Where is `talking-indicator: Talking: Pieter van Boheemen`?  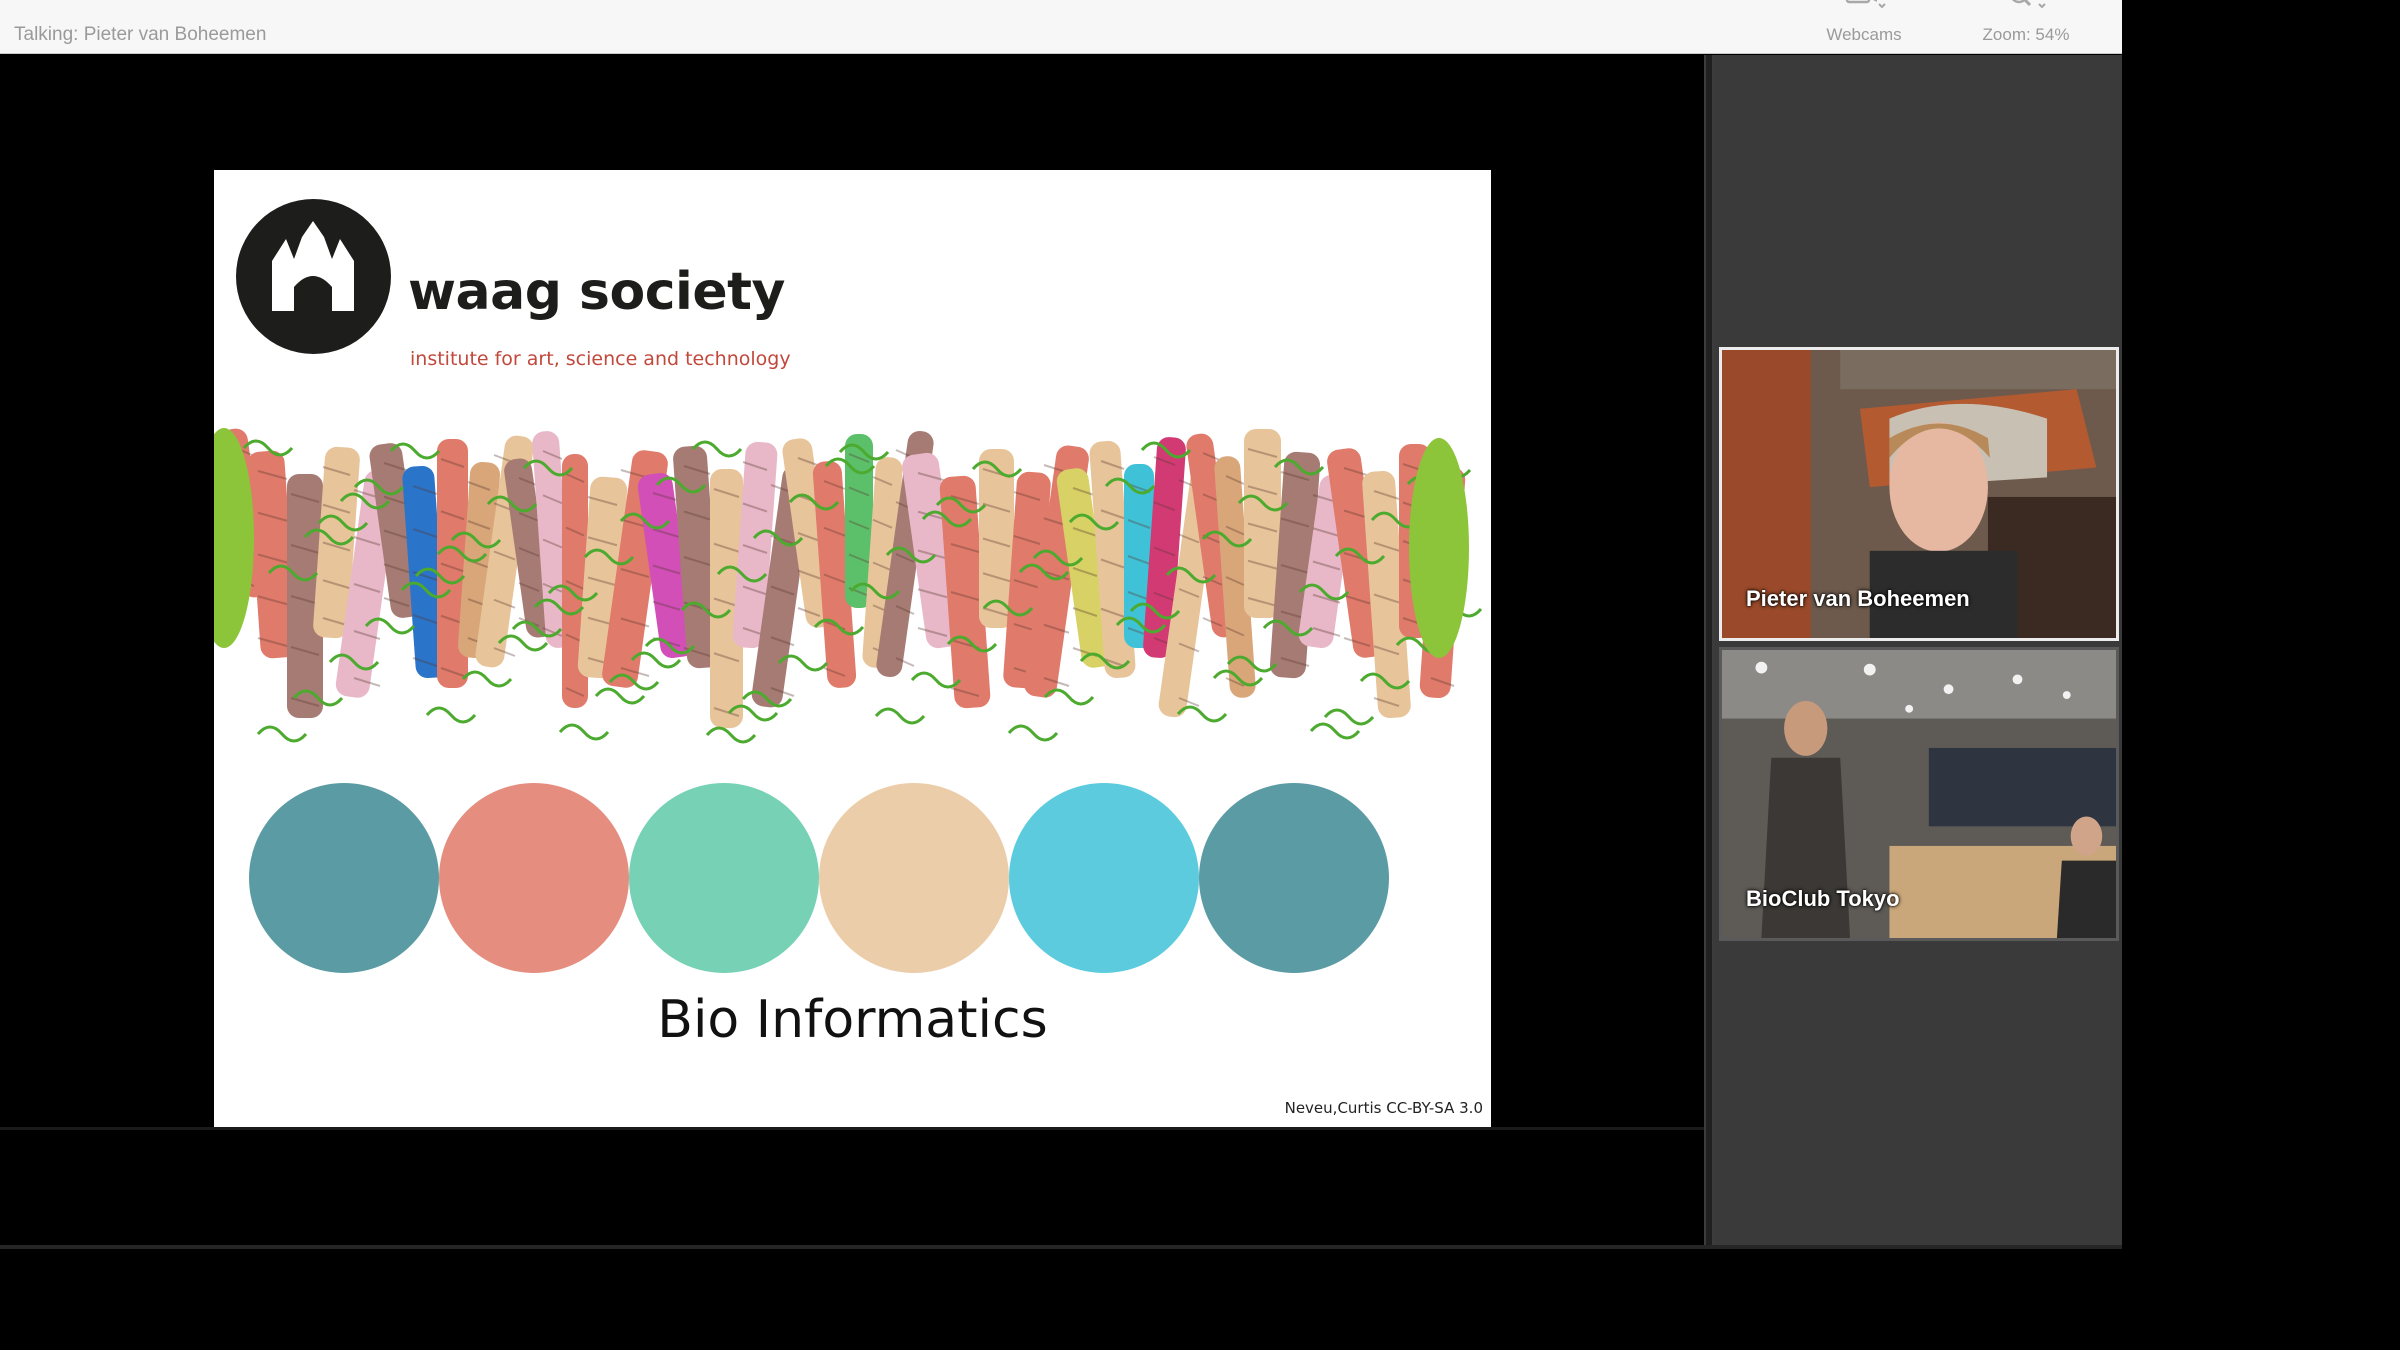
talking-indicator: Talking: Pieter van Boheemen is located at coordinates (140, 34).